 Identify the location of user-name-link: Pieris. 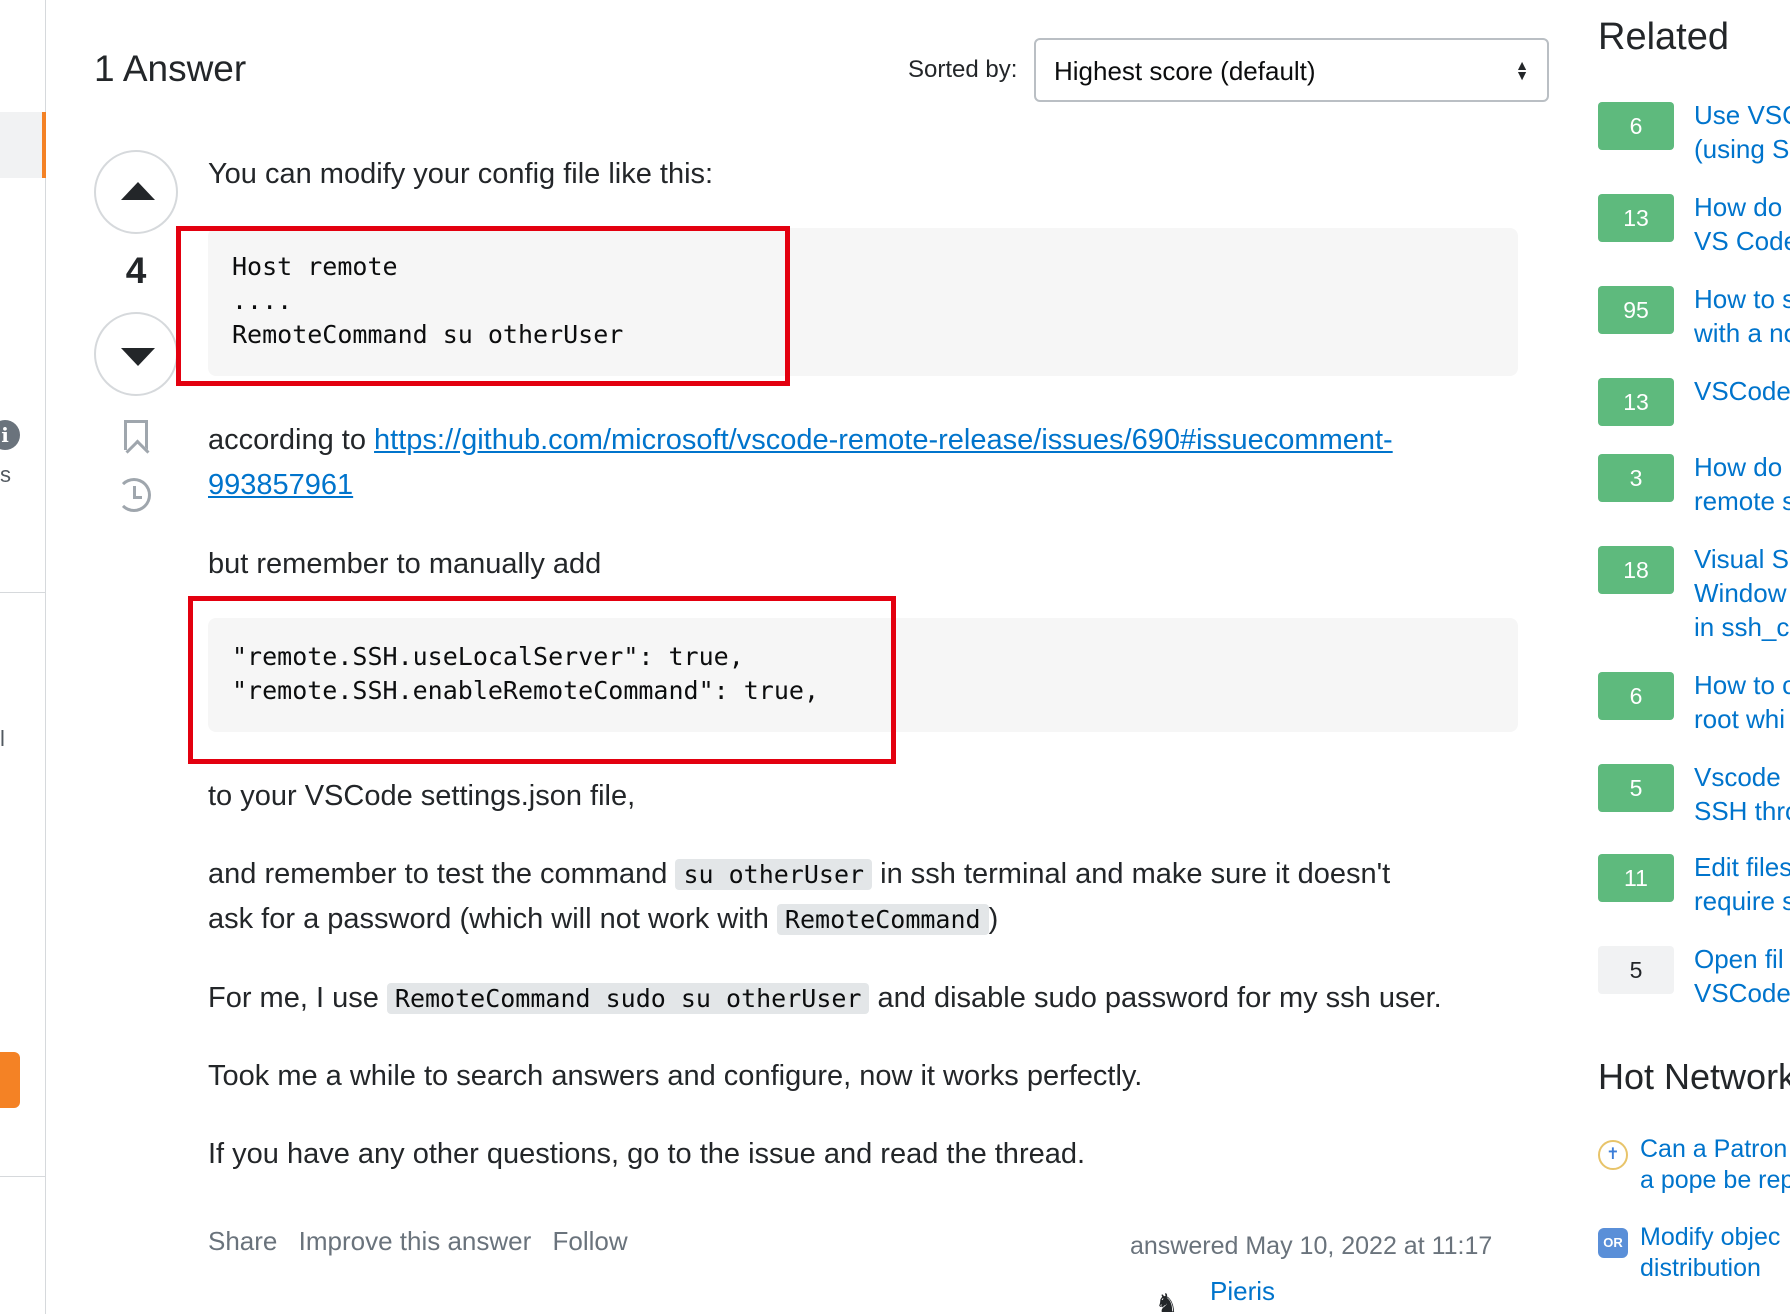
(1242, 1291).